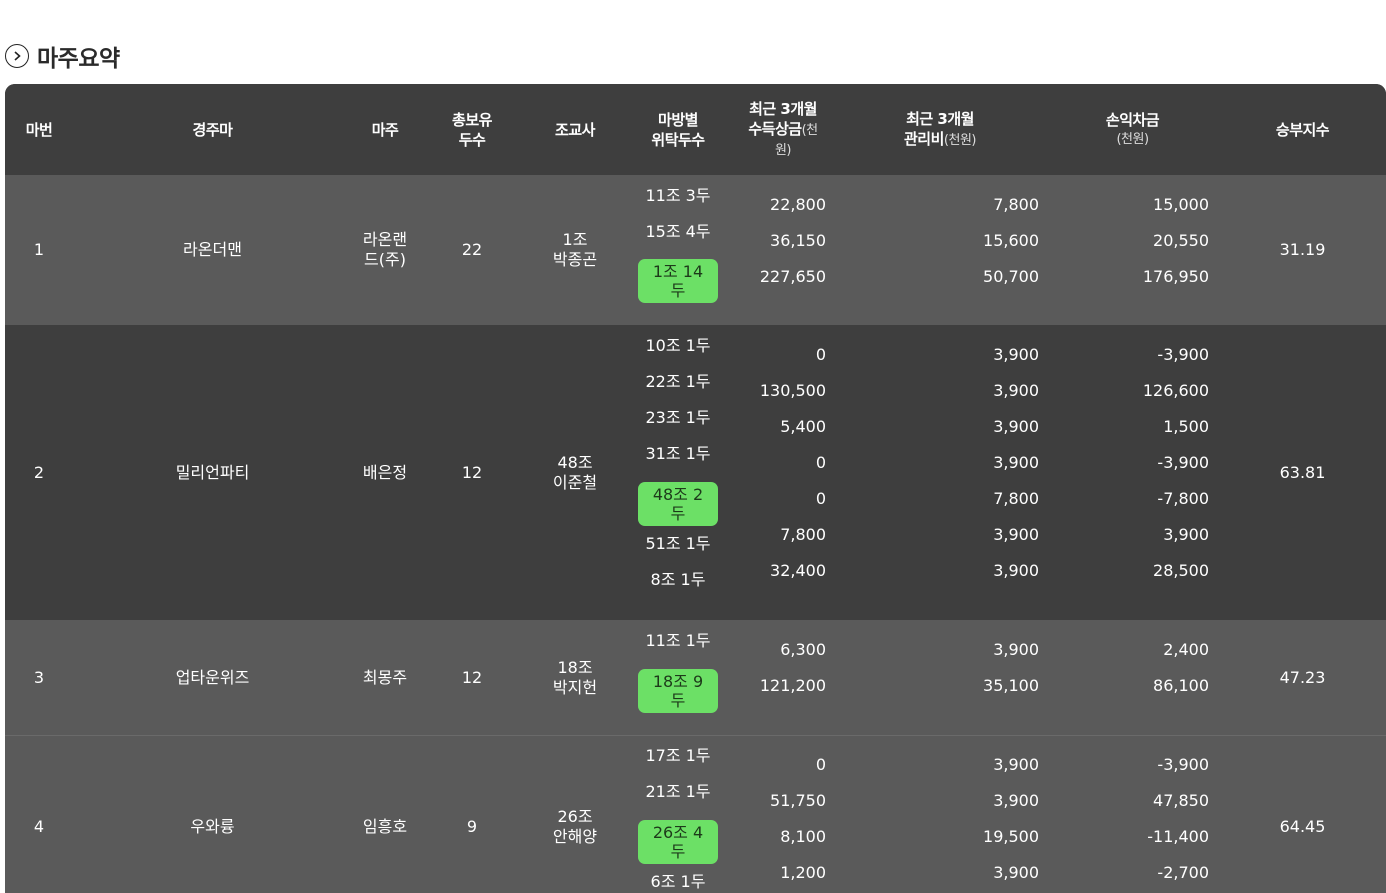 This screenshot has height=893, width=1386. I want to click on profit-value: 126,600, so click(1175, 390).